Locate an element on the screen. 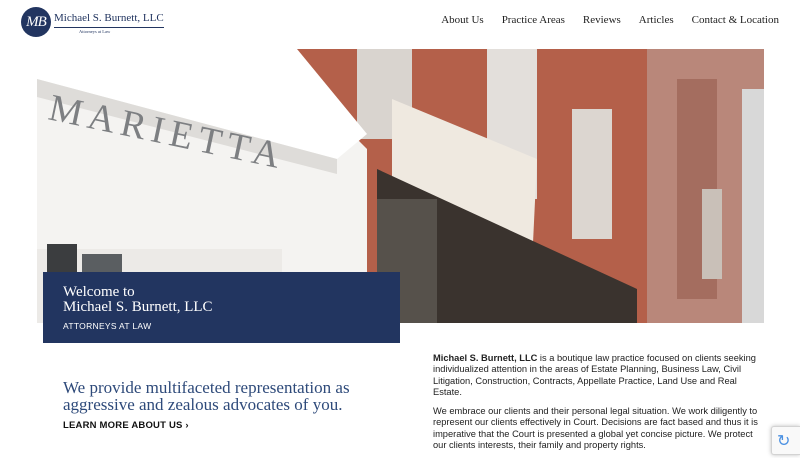 This screenshot has width=800, height=458. nav-articles: Articles is located at coordinates (656, 20).